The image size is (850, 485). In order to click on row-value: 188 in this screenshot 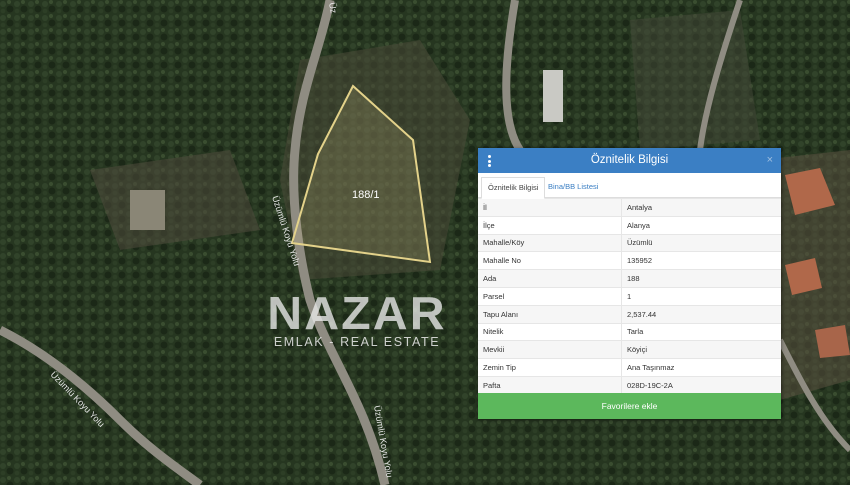, I will do `click(701, 278)`.